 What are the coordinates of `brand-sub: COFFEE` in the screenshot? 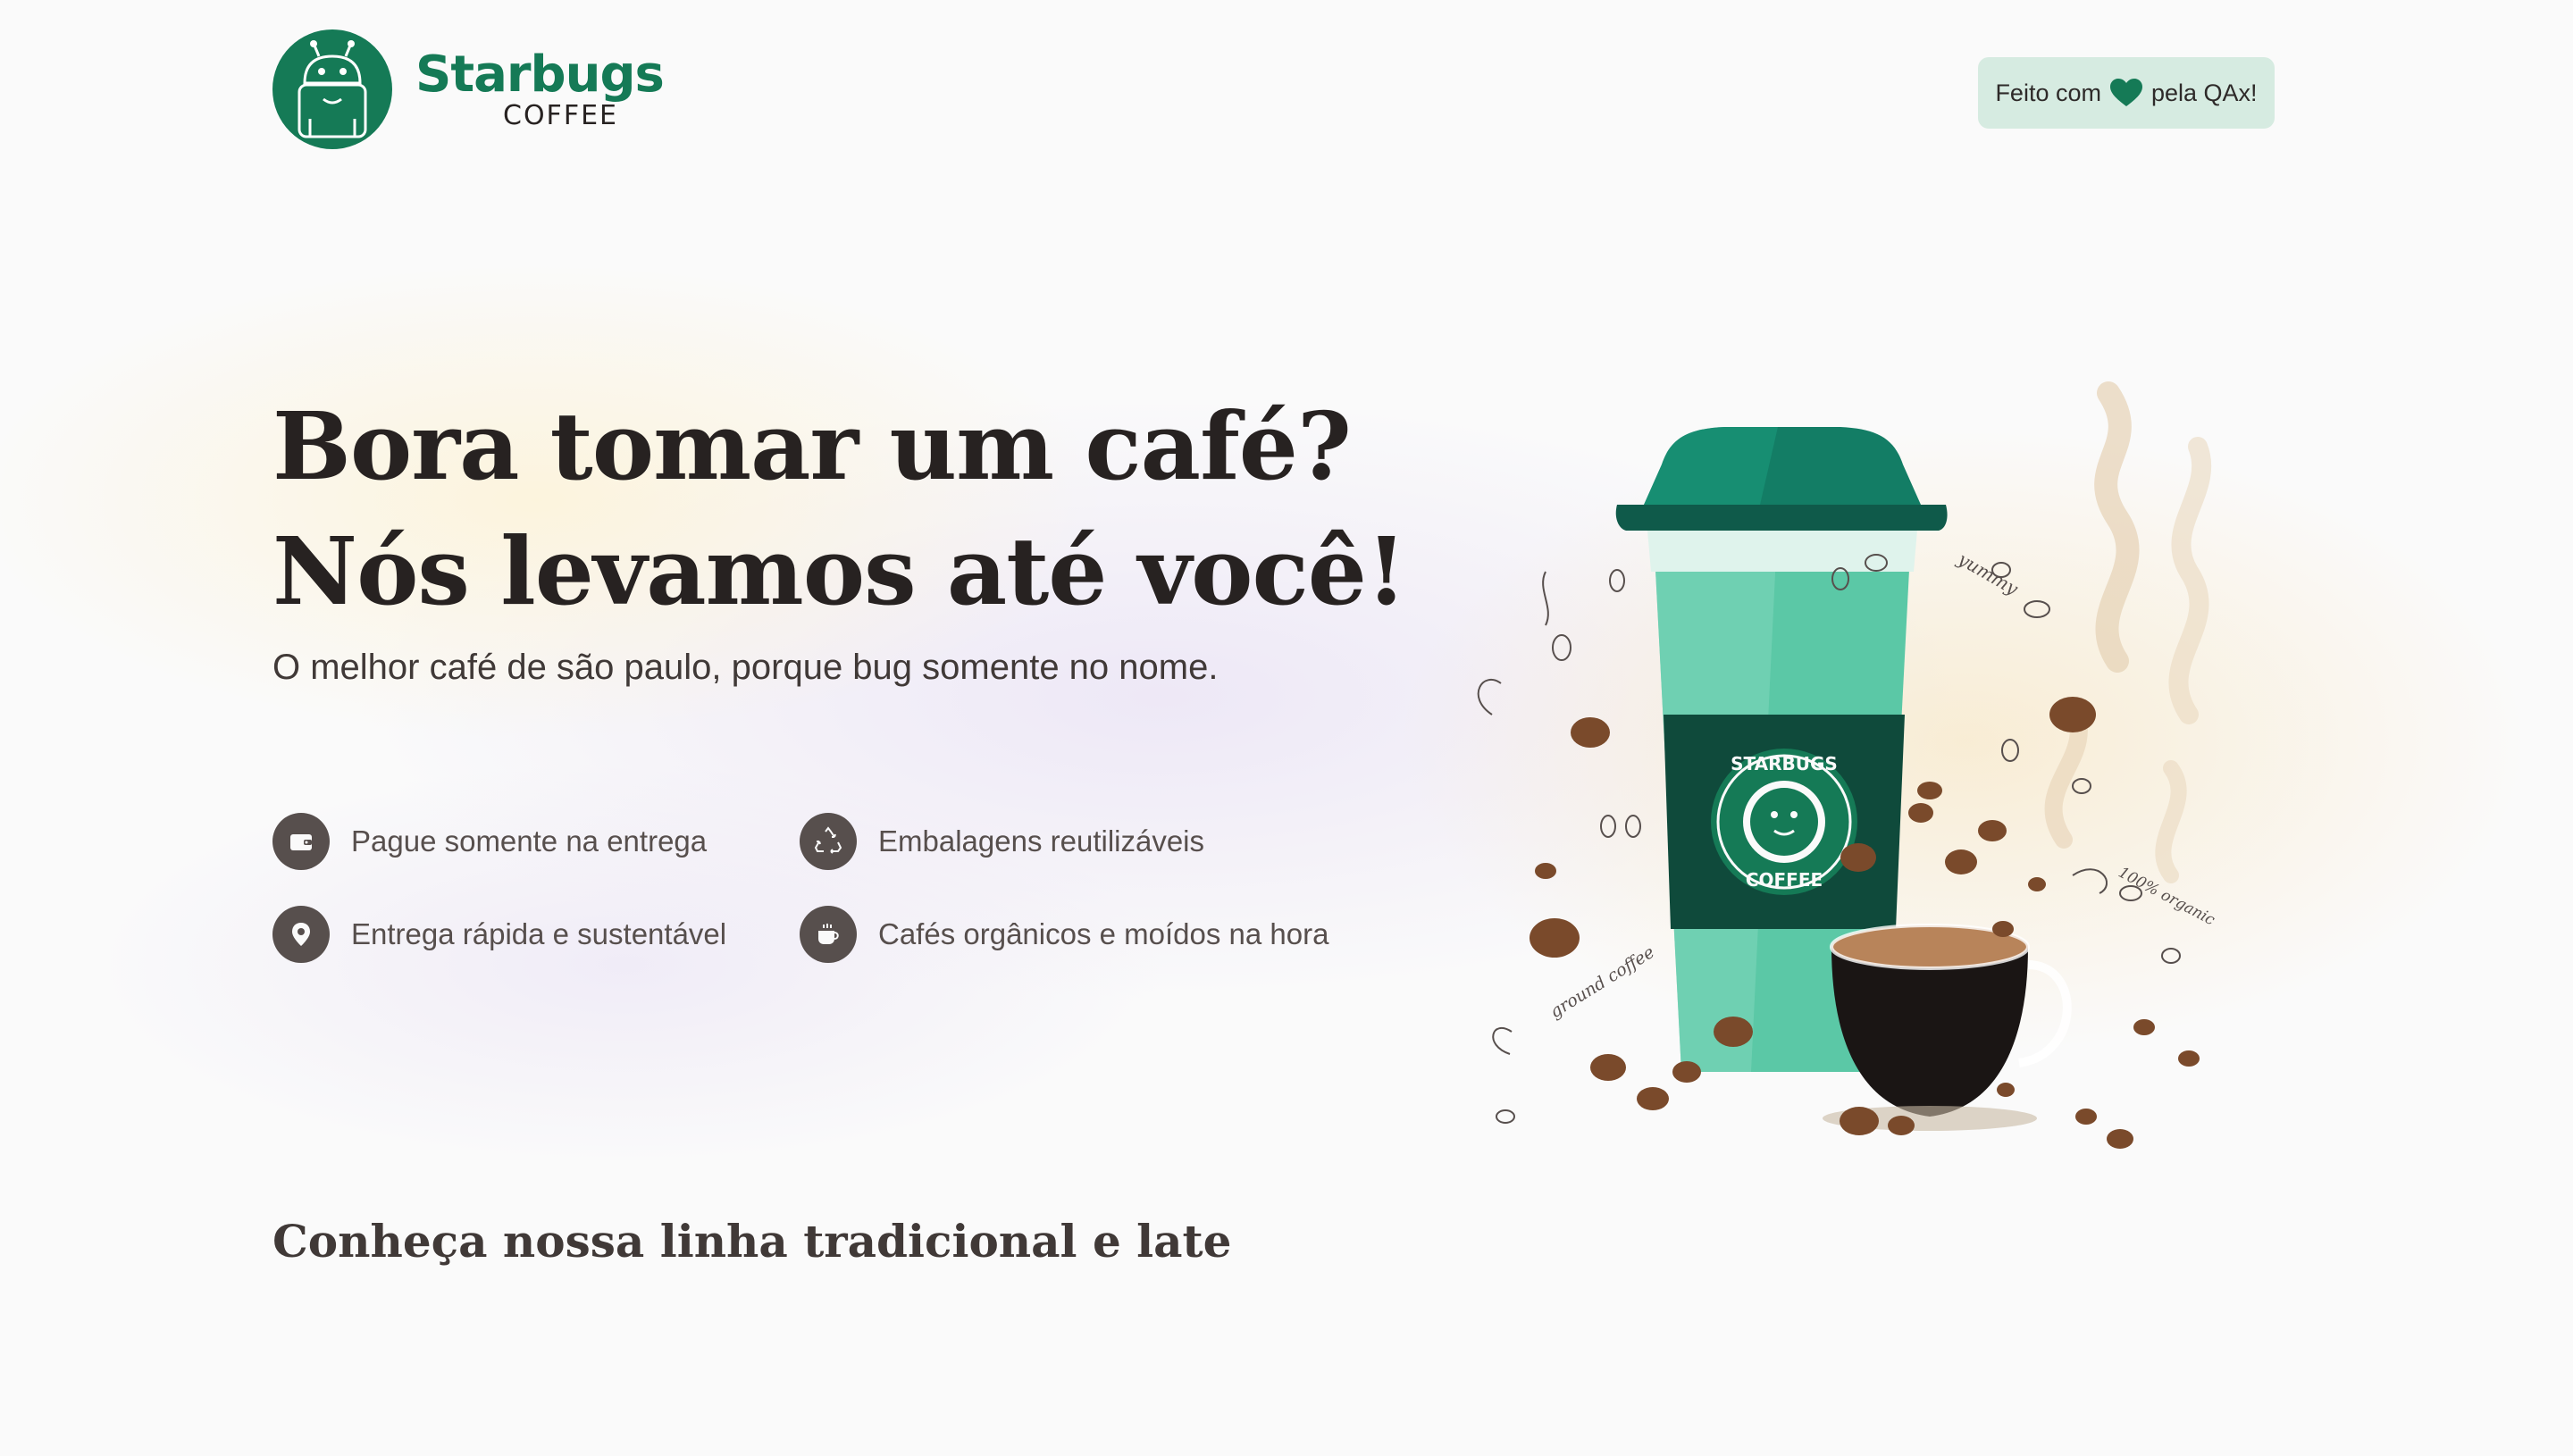 It's located at (560, 115).